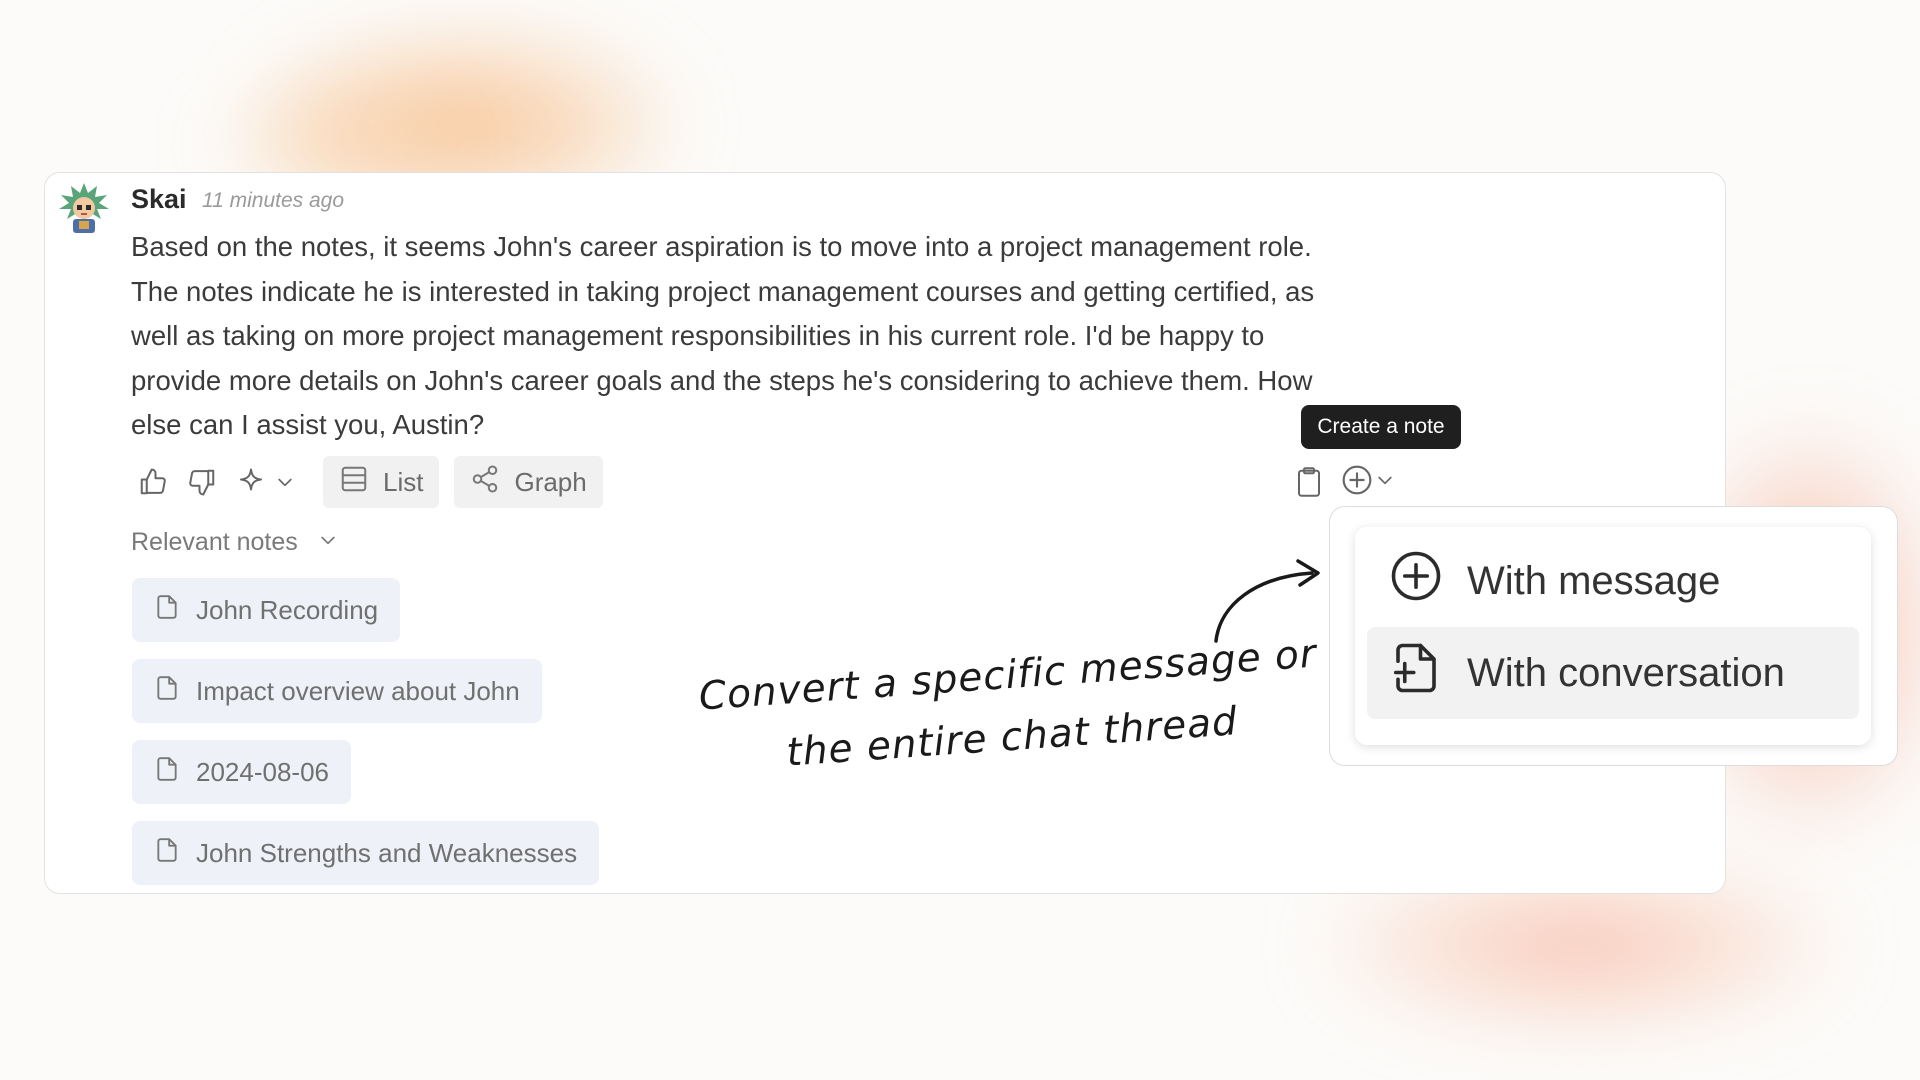 Image resolution: width=1920 pixels, height=1080 pixels. I want to click on note-chip: Impact overview about John, so click(337, 691).